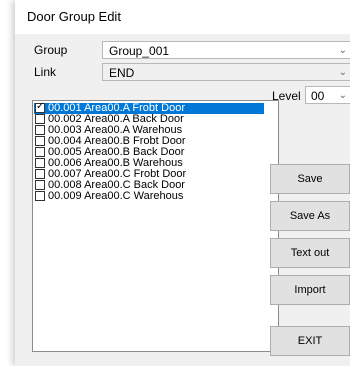  I want to click on exit-button: EXIT, so click(310, 341).